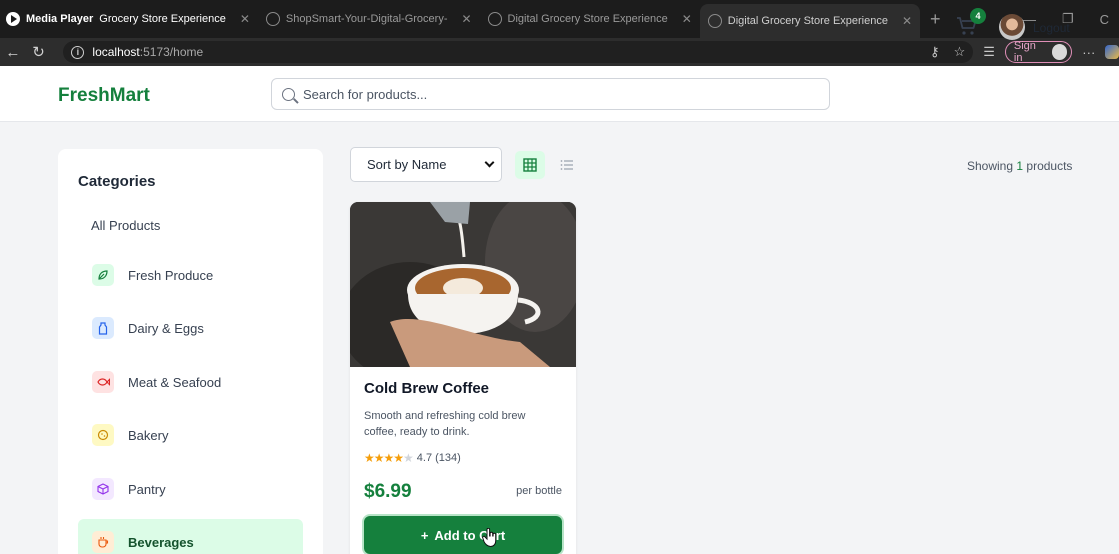 This screenshot has width=1119, height=554. Describe the element at coordinates (1038, 52) in the screenshot. I see `sign-in-button: Sign in` at that location.